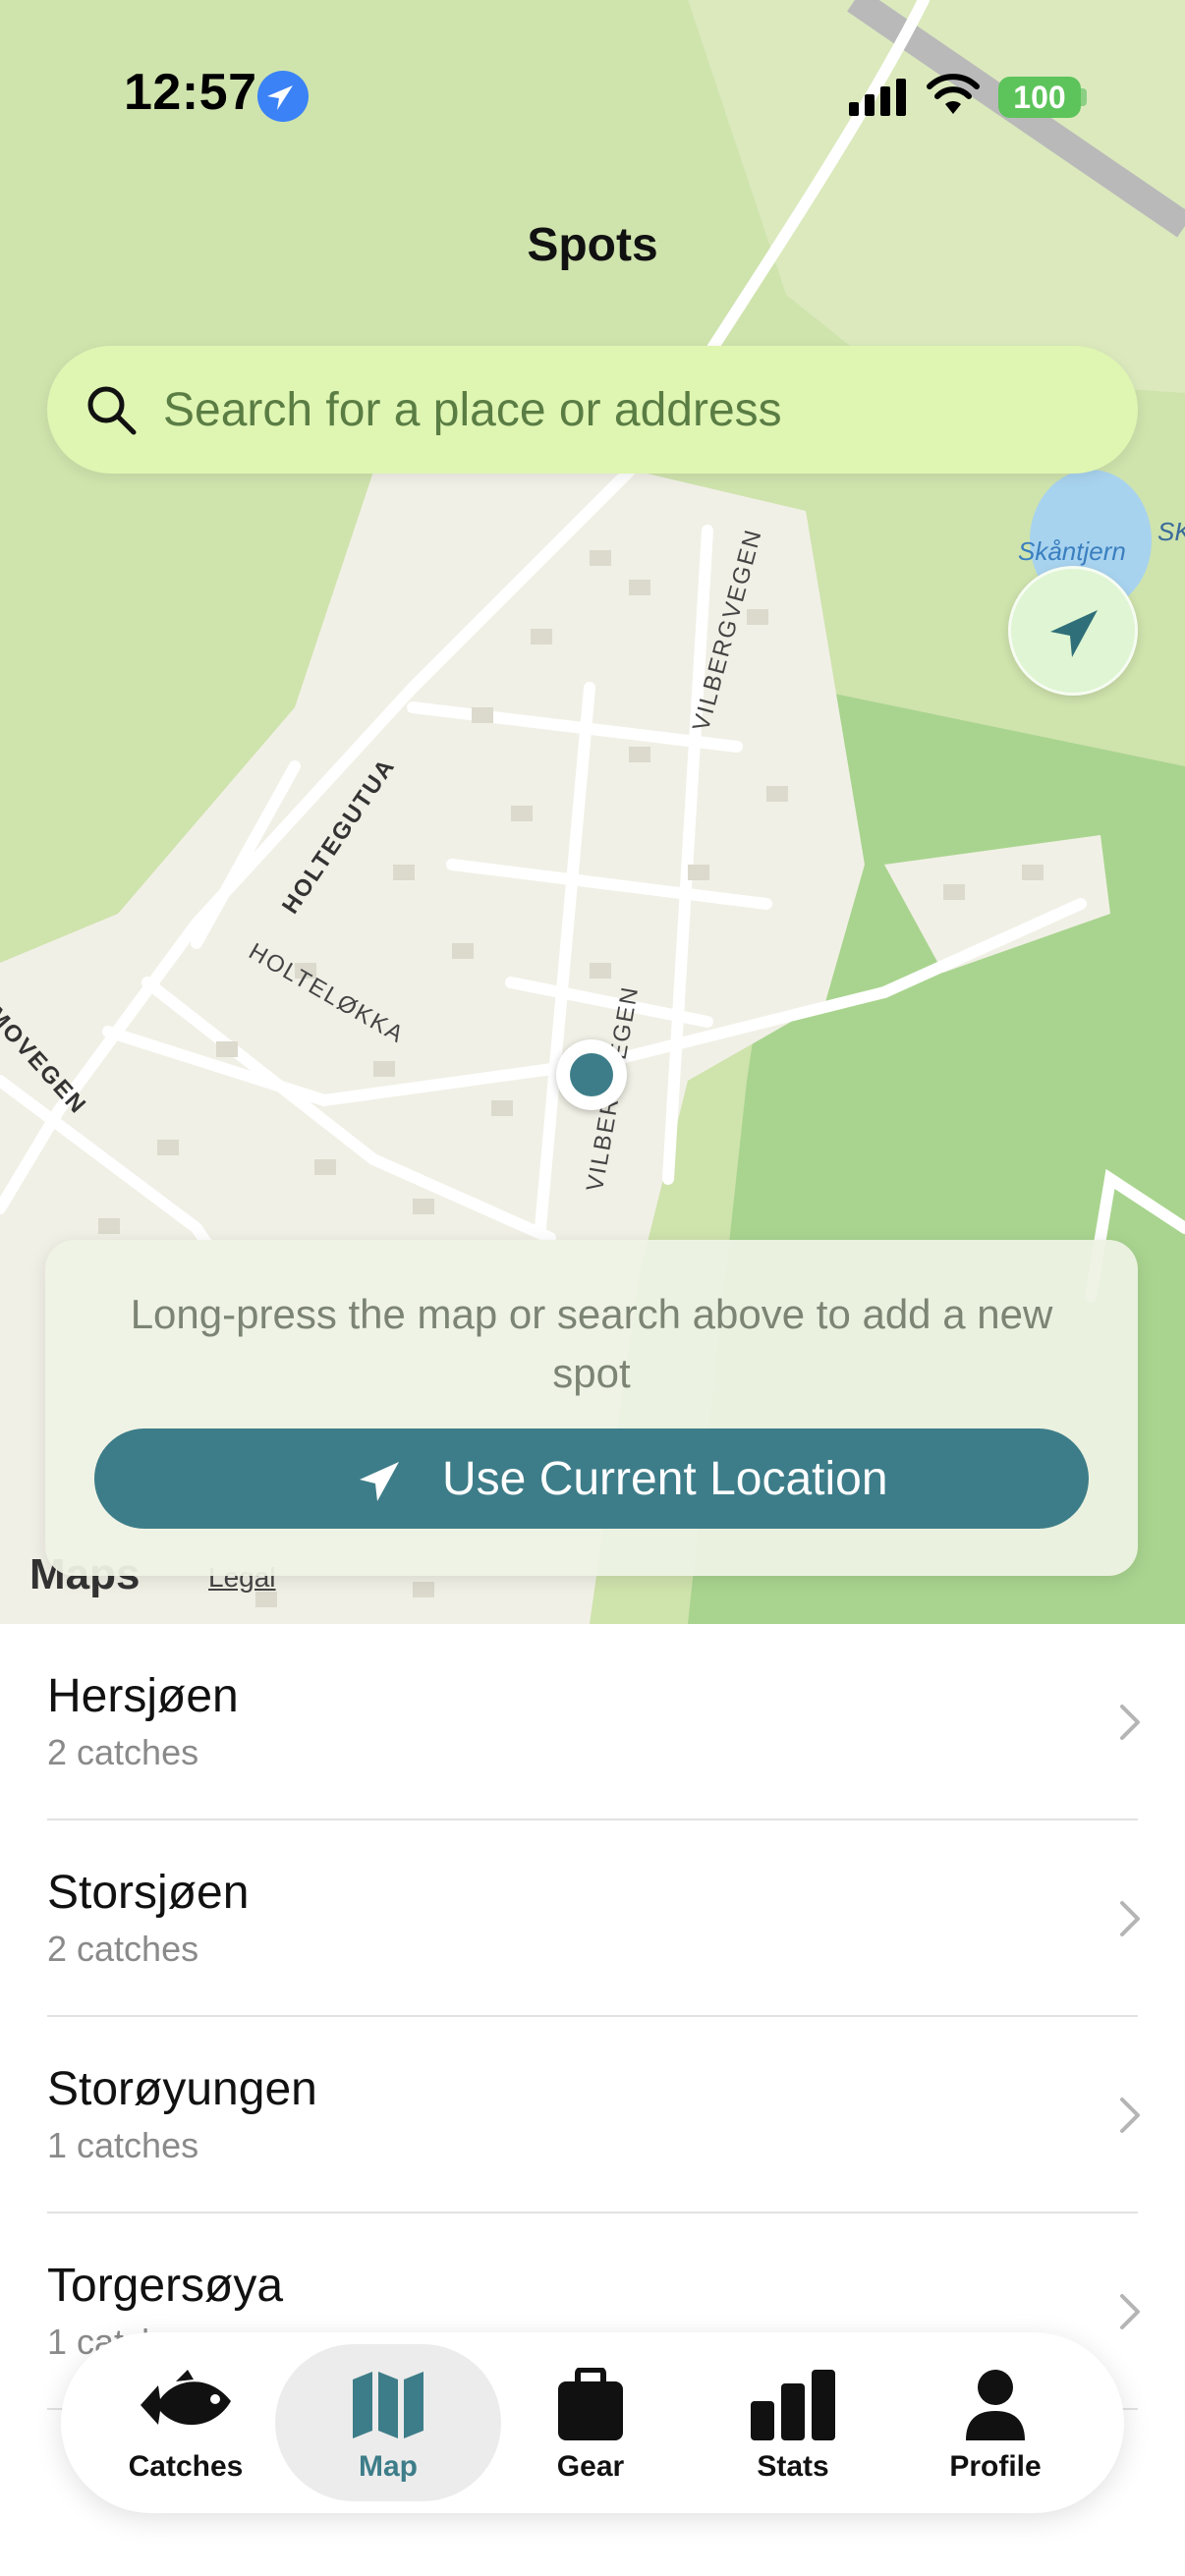 The width and height of the screenshot is (1185, 2576). I want to click on tab-catches: Catches, so click(186, 2422).